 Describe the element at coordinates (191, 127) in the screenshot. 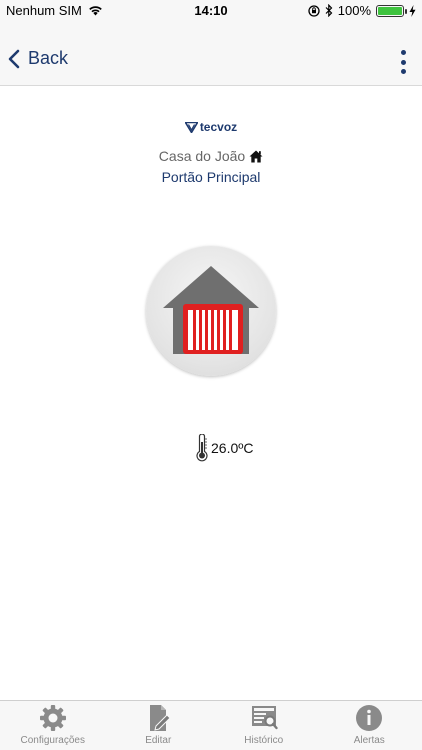

I see `tecvoz-logo-icon` at that location.